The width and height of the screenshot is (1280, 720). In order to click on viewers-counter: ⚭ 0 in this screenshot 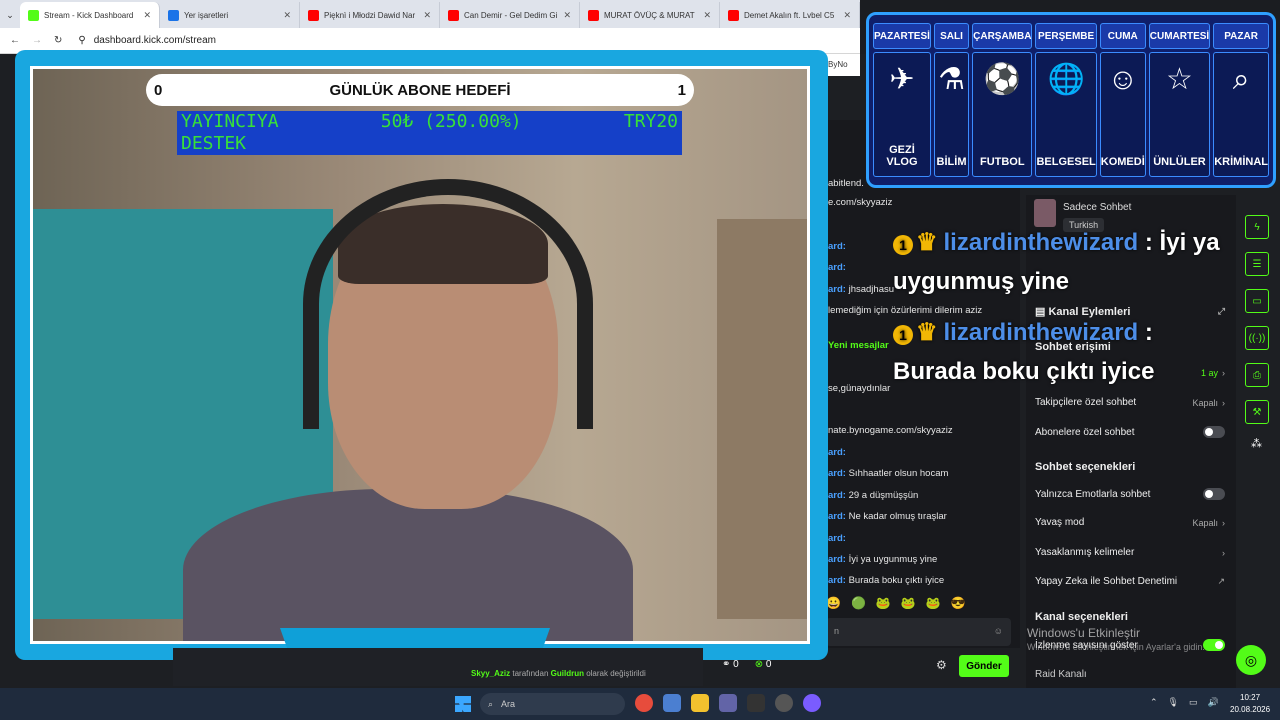, I will do `click(730, 664)`.